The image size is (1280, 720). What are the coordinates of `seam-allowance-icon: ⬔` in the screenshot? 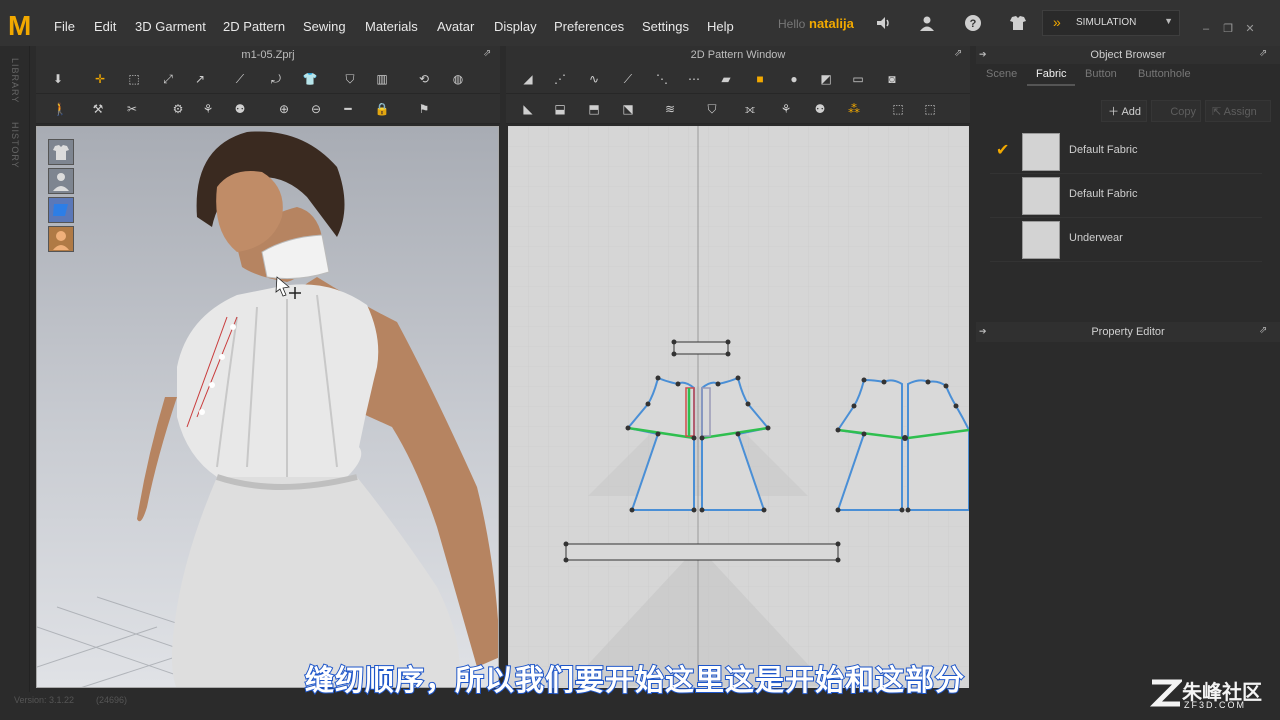 It's located at (628, 109).